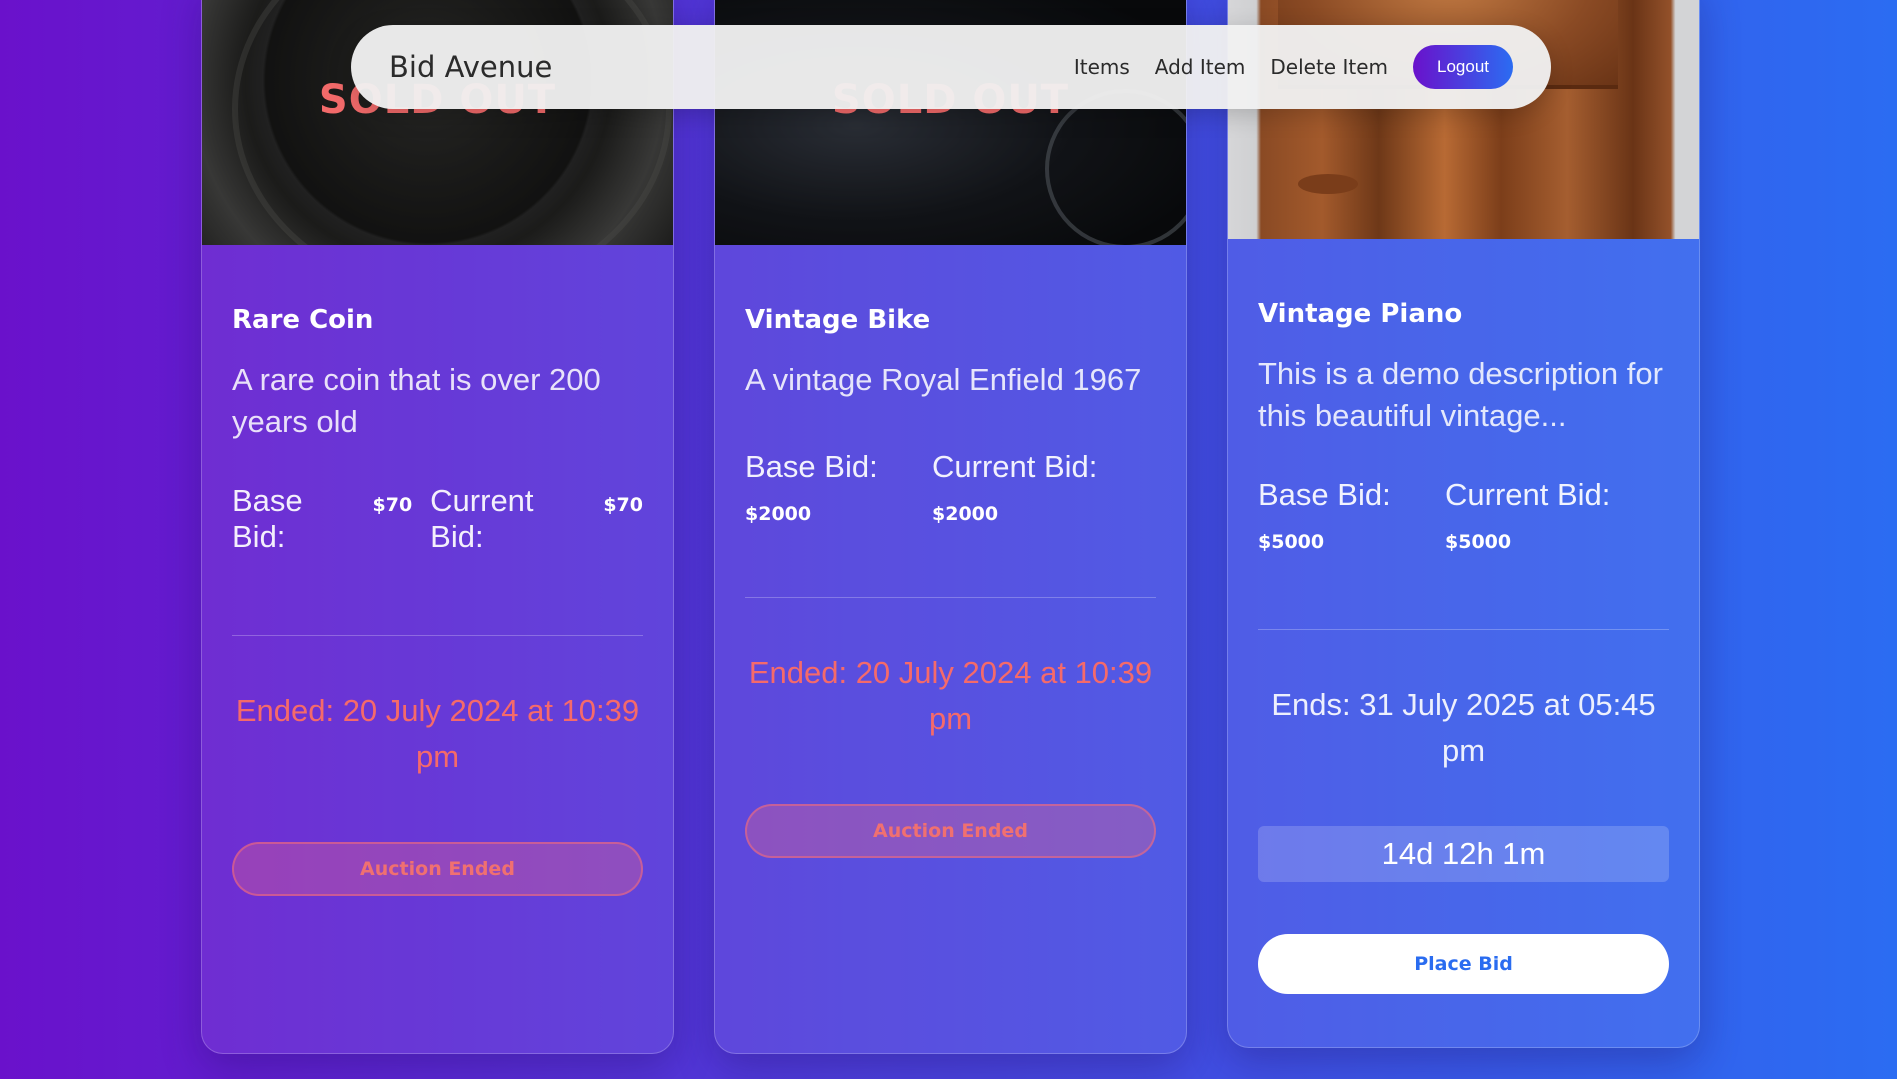  Describe the element at coordinates (322, 519) in the screenshot. I see `base-bid: Base Bid: $70` at that location.